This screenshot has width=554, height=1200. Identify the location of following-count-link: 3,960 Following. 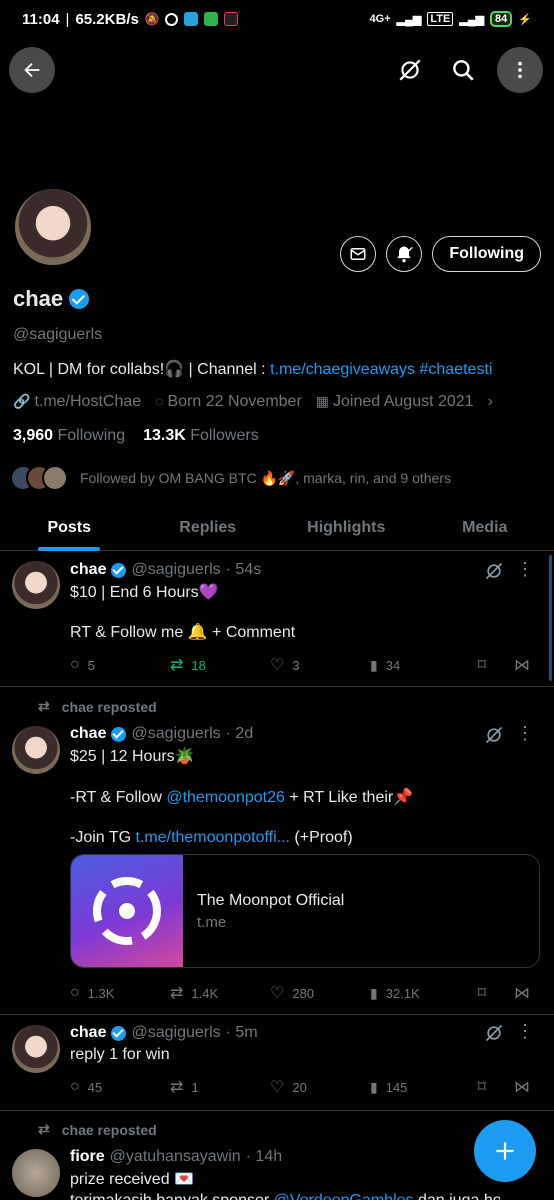
(69, 436).